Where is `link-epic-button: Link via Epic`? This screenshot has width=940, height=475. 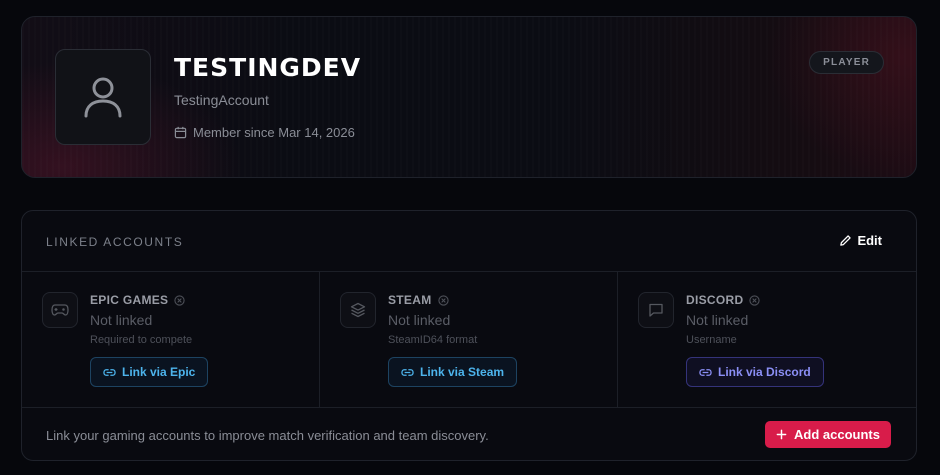
link-epic-button: Link via Epic is located at coordinates (149, 372).